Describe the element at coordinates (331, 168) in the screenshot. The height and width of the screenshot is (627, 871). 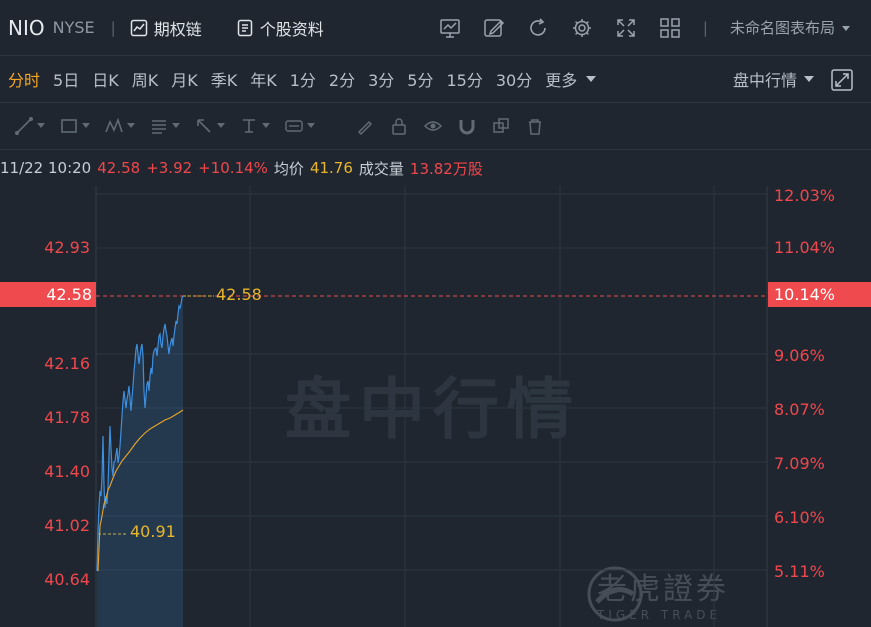
I see `avg-price-value: 41.76` at that location.